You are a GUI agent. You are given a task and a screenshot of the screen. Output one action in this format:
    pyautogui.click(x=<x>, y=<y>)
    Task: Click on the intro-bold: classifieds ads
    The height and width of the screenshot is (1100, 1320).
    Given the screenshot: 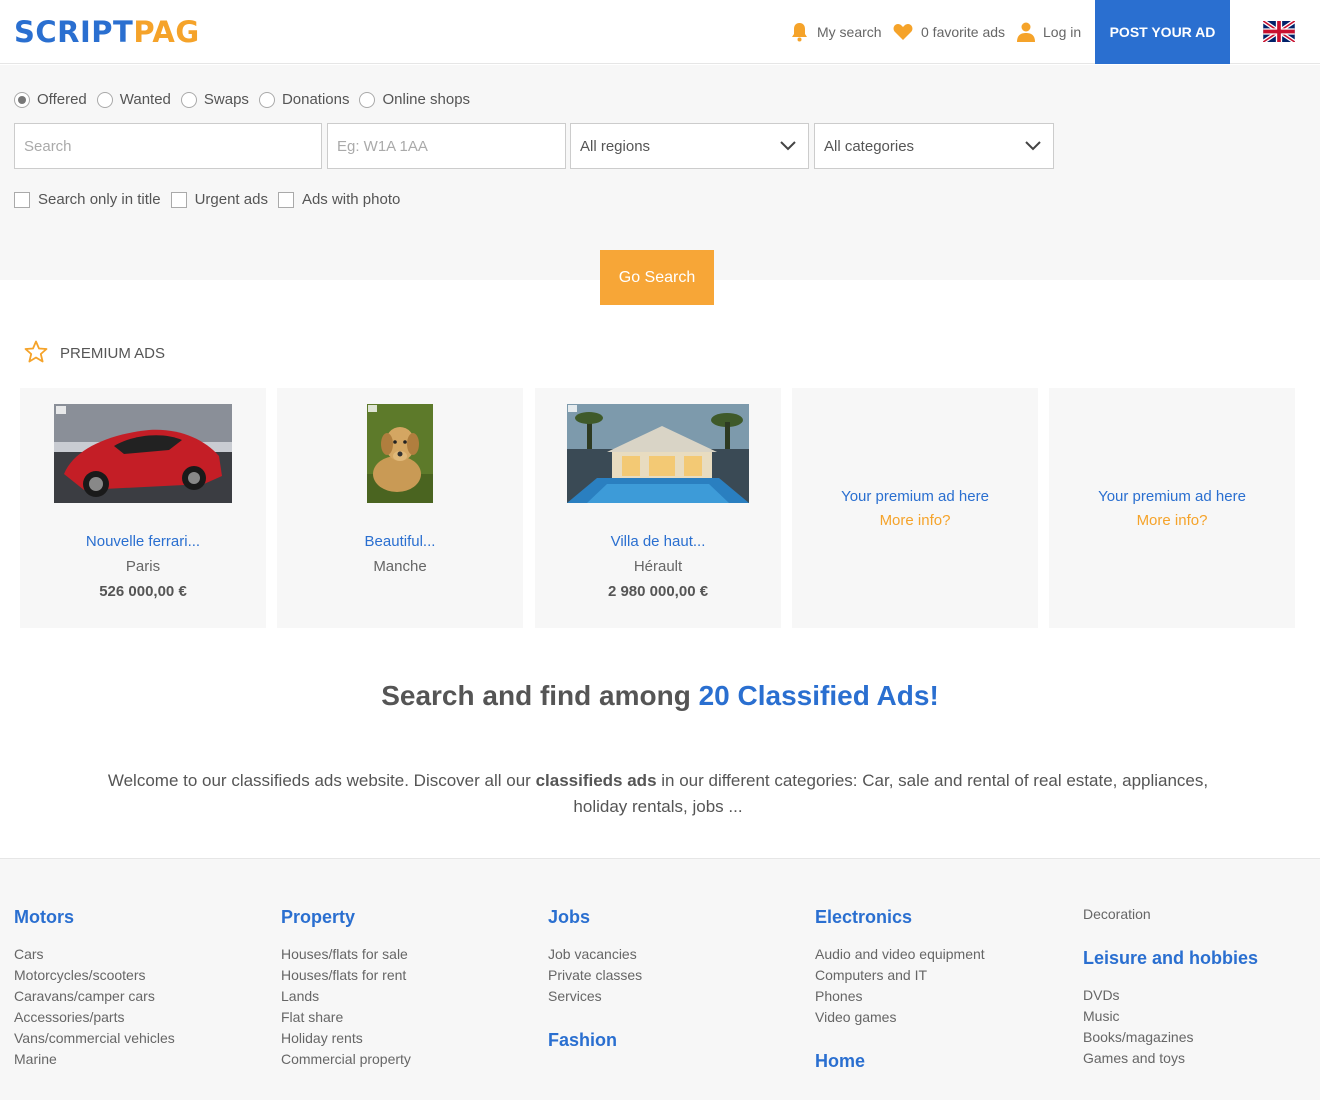 What is the action you would take?
    pyautogui.click(x=596, y=780)
    